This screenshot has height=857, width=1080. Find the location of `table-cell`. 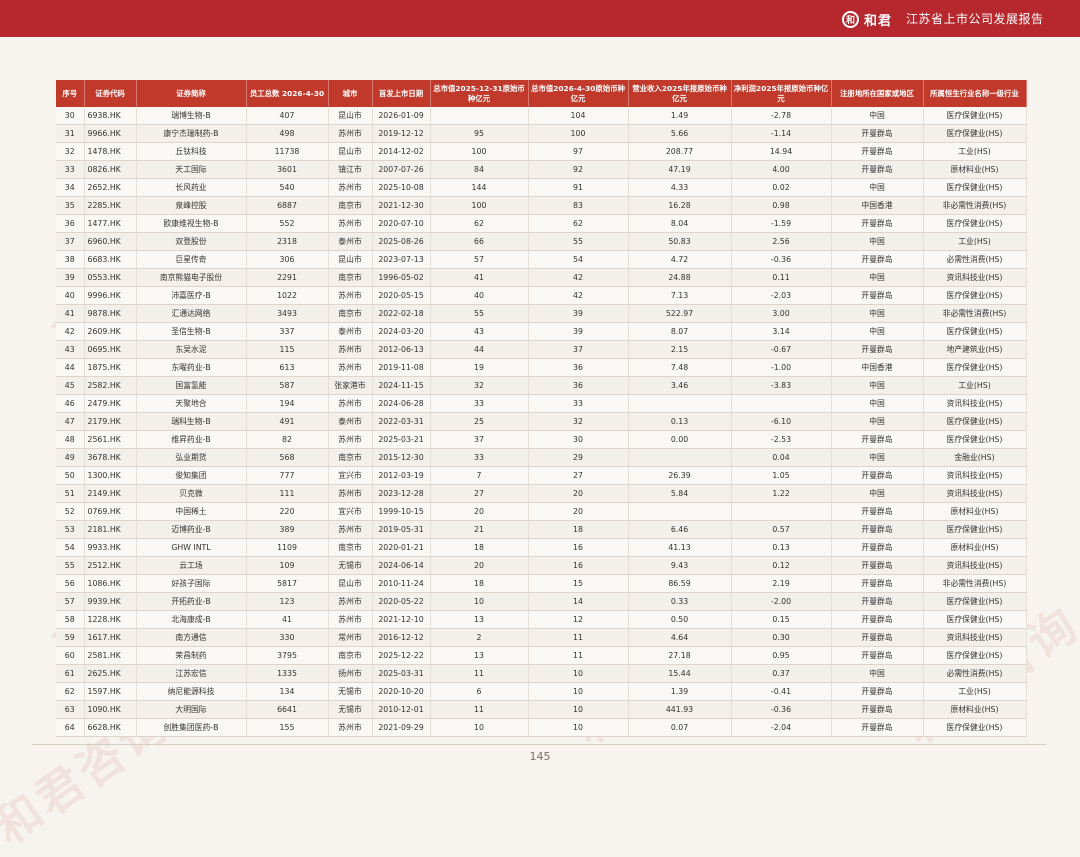

table-cell is located at coordinates (479, 116).